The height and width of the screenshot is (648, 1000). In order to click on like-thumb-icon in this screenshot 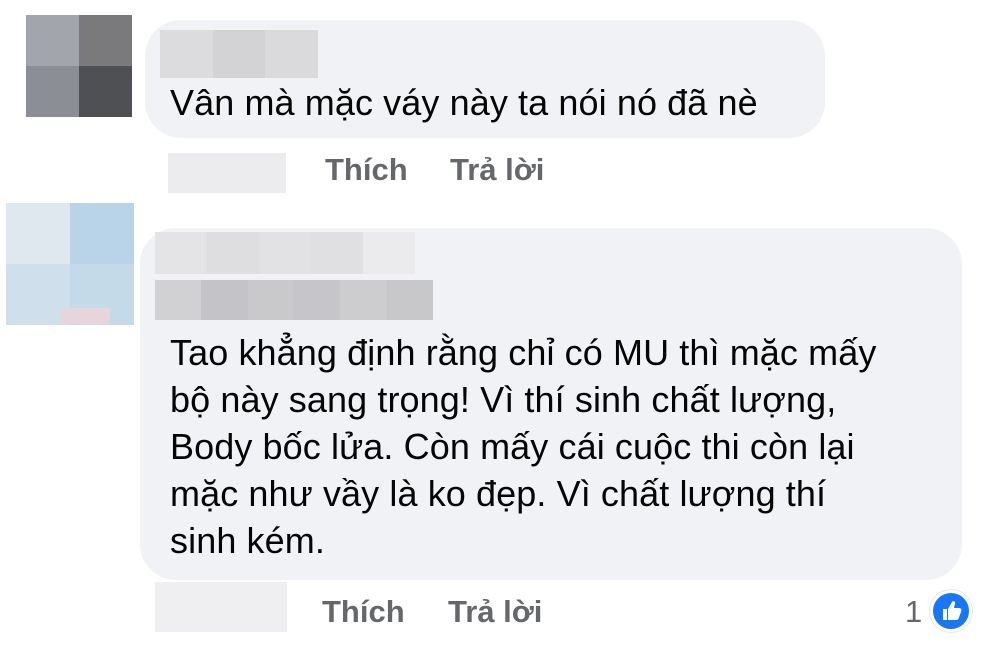, I will do `click(951, 611)`.